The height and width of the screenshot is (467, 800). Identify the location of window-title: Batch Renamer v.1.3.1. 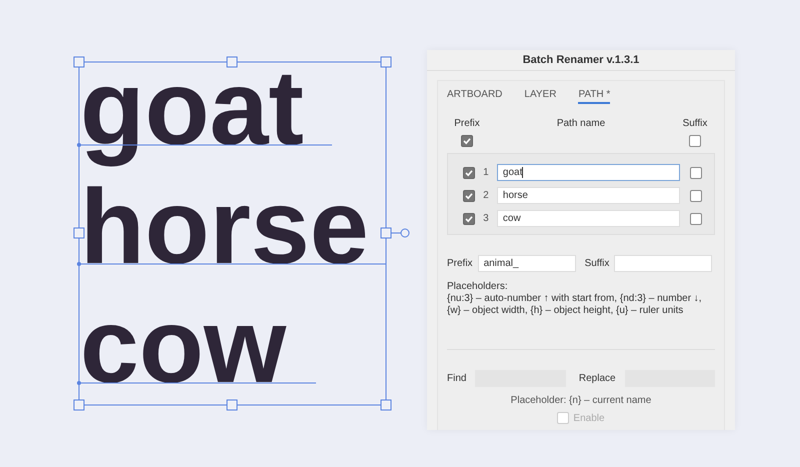
(581, 60).